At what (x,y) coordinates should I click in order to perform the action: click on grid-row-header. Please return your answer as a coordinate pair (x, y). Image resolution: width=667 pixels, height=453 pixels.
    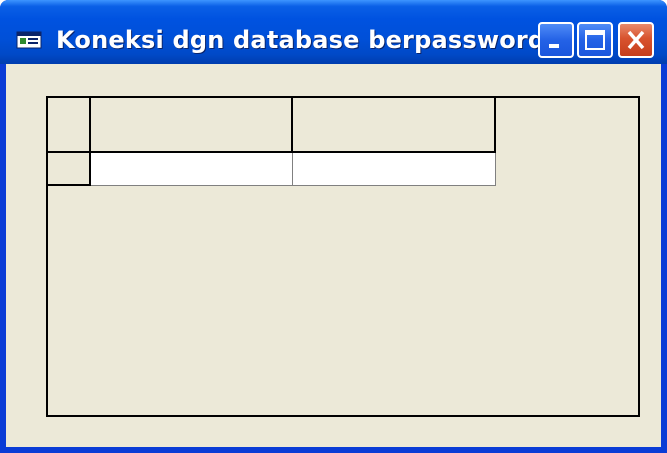
    Looking at the image, I should click on (69, 169).